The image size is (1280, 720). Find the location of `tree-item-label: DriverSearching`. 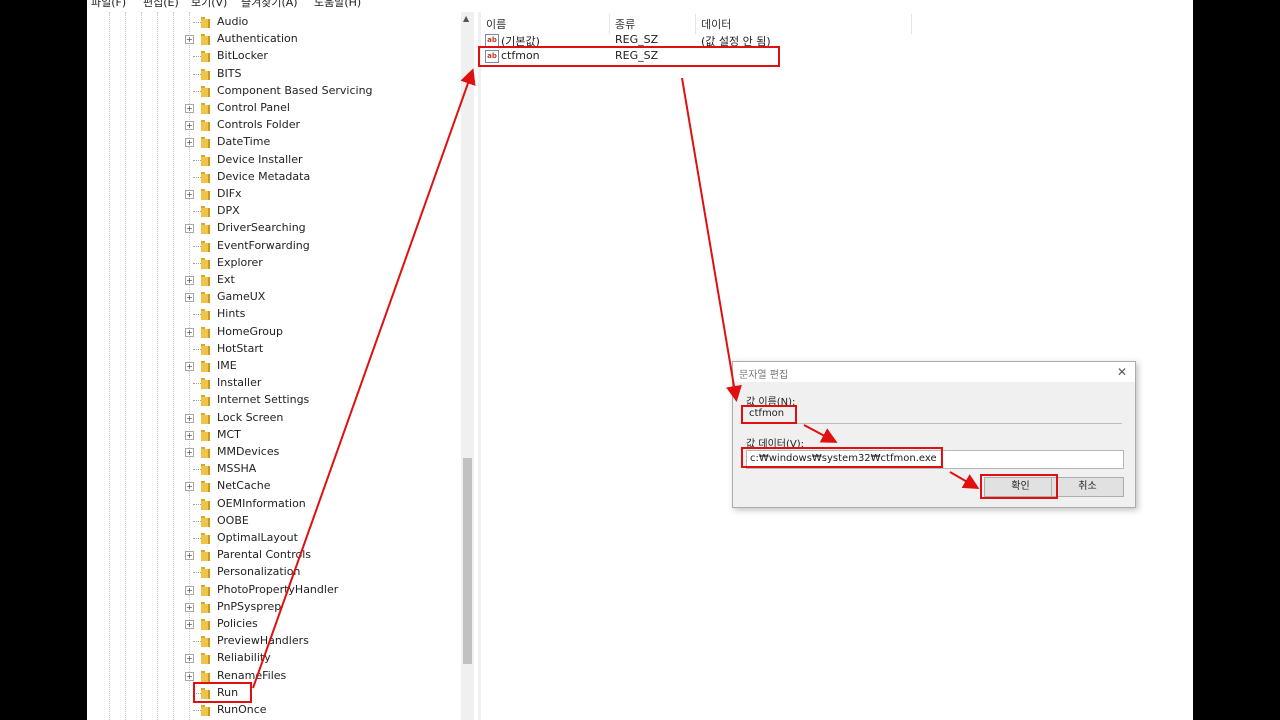

tree-item-label: DriverSearching is located at coordinates (261, 228).